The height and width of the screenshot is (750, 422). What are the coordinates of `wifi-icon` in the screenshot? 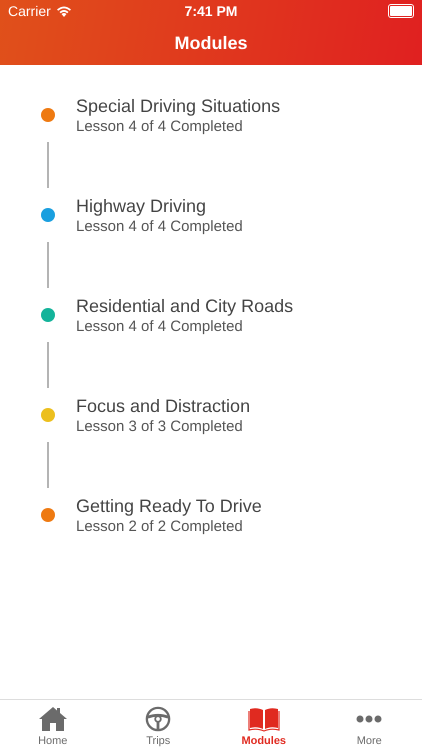 It's located at (64, 11).